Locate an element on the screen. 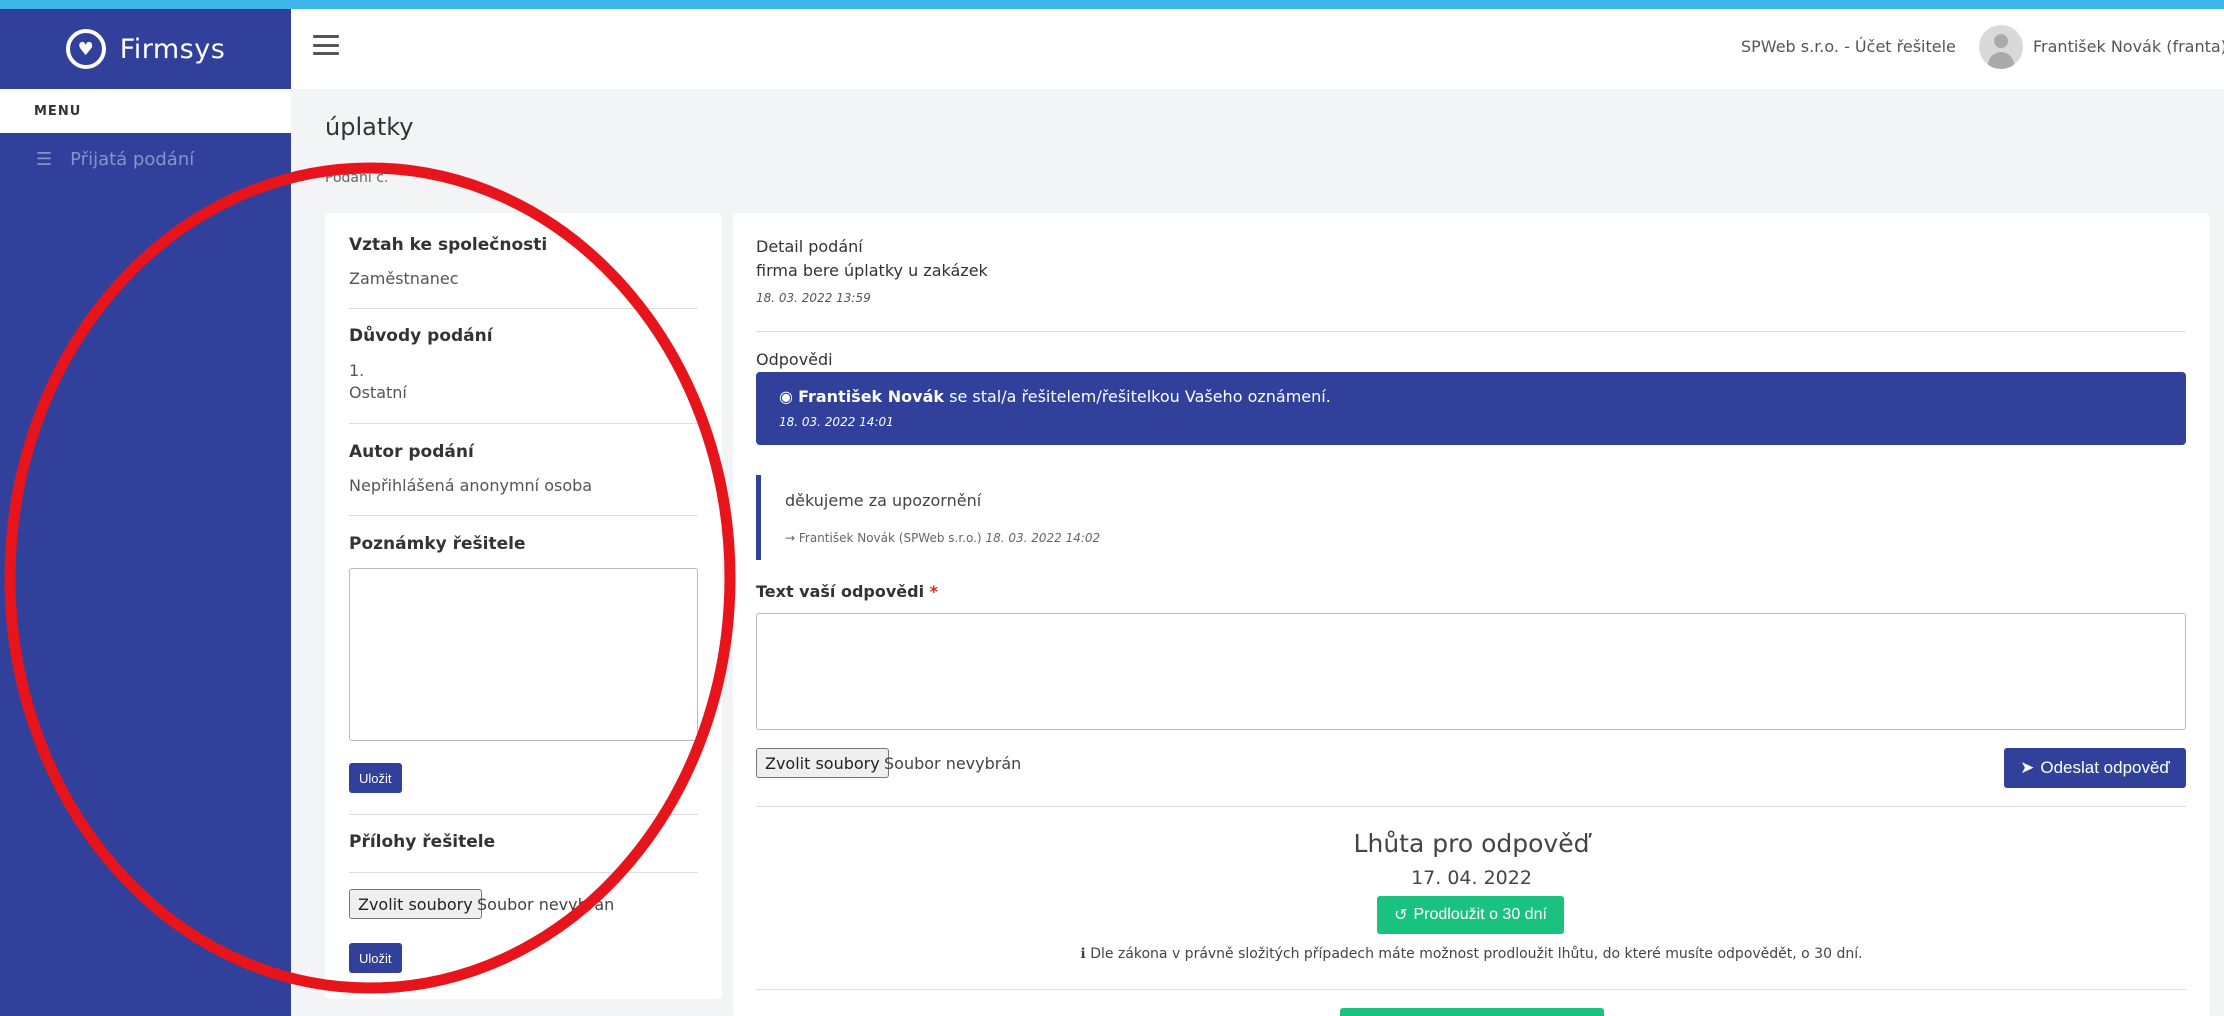 This screenshot has width=2224, height=1016. author-value: Nepřihlášená anonymní osoba is located at coordinates (471, 485).